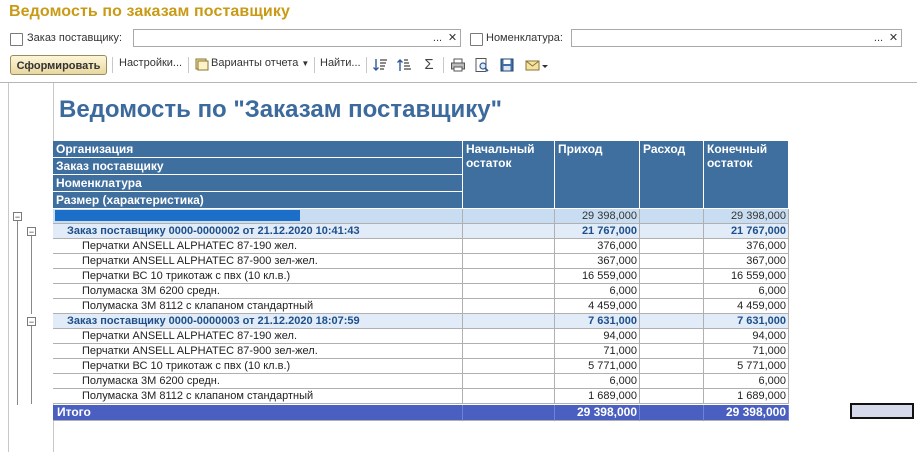 Image resolution: width=917 pixels, height=452 pixels. What do you see at coordinates (280, 109) in the screenshot?
I see `report-title: Ведомость по "Заказам поставщику"` at bounding box center [280, 109].